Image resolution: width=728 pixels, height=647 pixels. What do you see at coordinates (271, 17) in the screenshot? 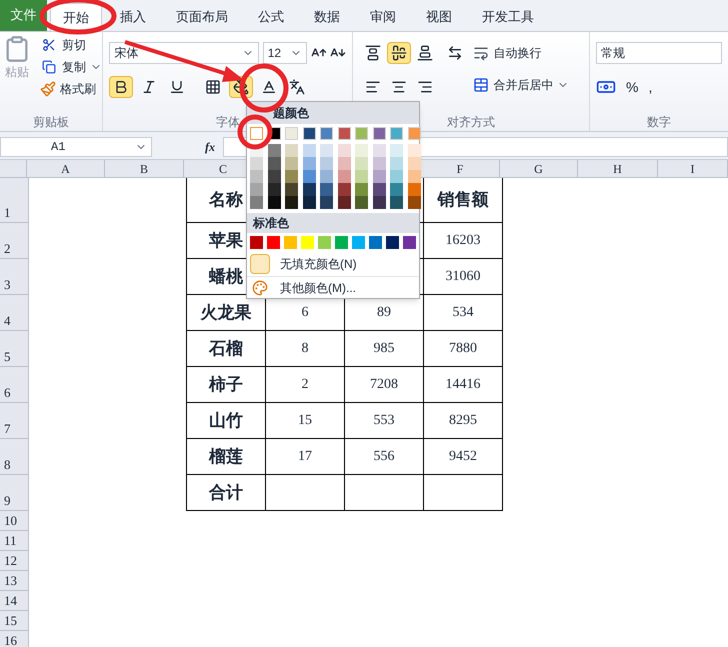
I see `ribbon-tab: 公式` at bounding box center [271, 17].